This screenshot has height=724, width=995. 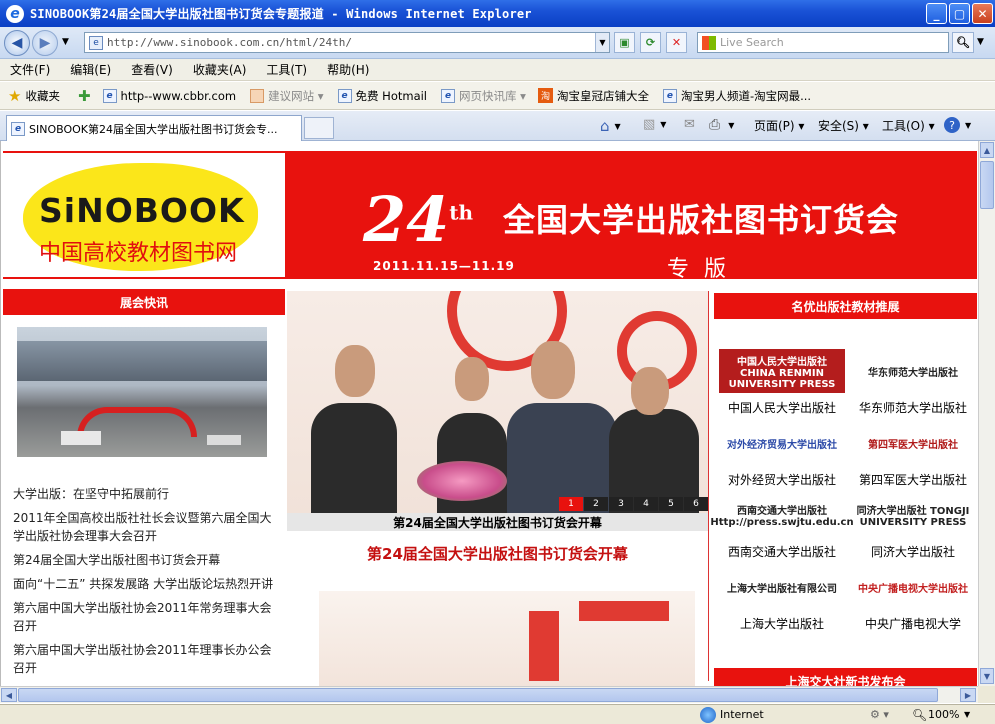 What do you see at coordinates (919, 715) in the screenshot?
I see `zoom-icon: 🔍︎` at bounding box center [919, 715].